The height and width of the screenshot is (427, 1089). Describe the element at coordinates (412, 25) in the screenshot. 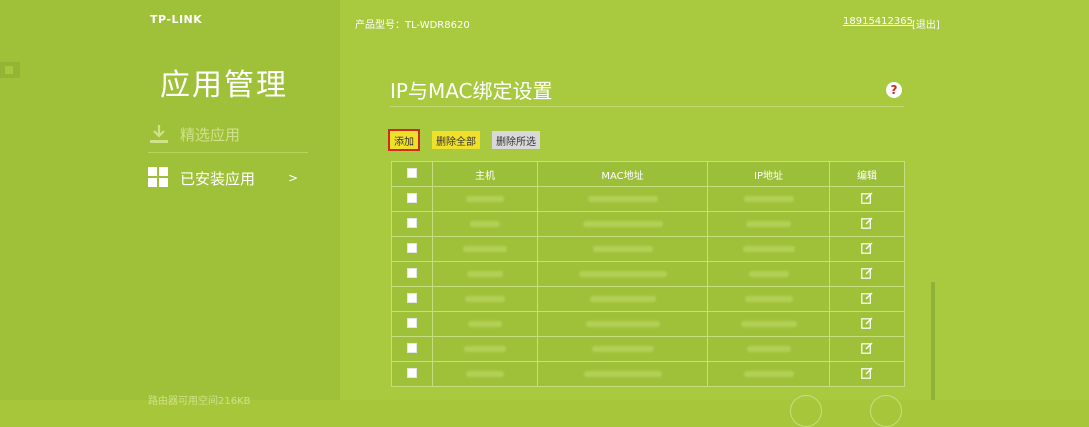

I see `model-label: 产品型号：TL-WDR8620` at that location.